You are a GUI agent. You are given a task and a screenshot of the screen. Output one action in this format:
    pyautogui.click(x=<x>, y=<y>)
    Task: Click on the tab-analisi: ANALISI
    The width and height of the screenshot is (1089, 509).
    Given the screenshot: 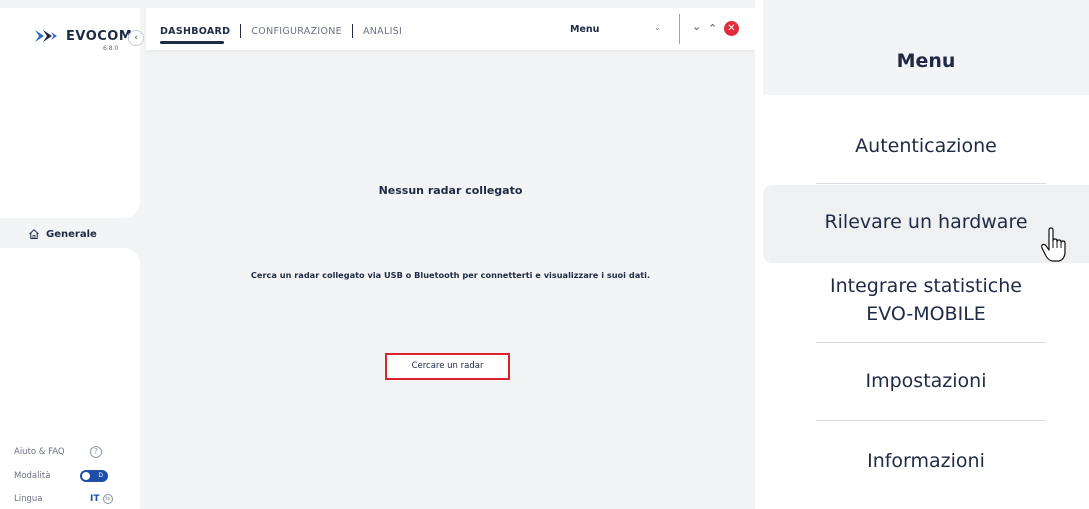 What is the action you would take?
    pyautogui.click(x=382, y=31)
    